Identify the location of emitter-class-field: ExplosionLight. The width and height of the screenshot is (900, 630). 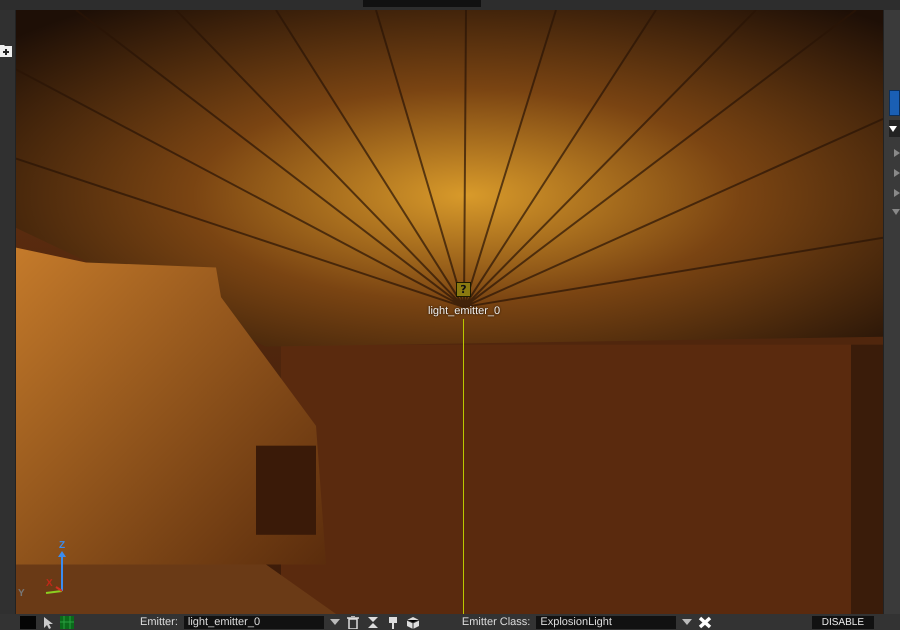
(606, 622).